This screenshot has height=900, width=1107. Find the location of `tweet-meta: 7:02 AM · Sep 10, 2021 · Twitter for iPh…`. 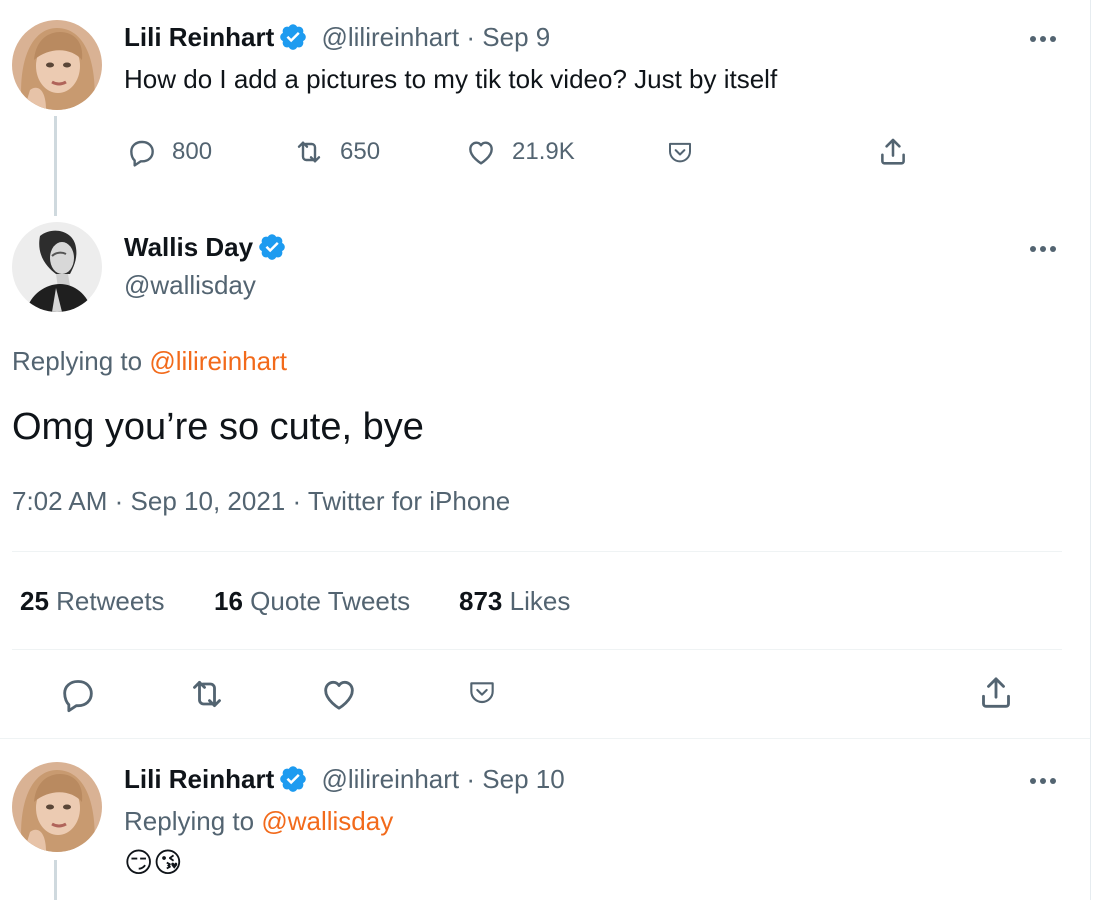

tweet-meta: 7:02 AM · Sep 10, 2021 · Twitter for iPh… is located at coordinates (261, 501).